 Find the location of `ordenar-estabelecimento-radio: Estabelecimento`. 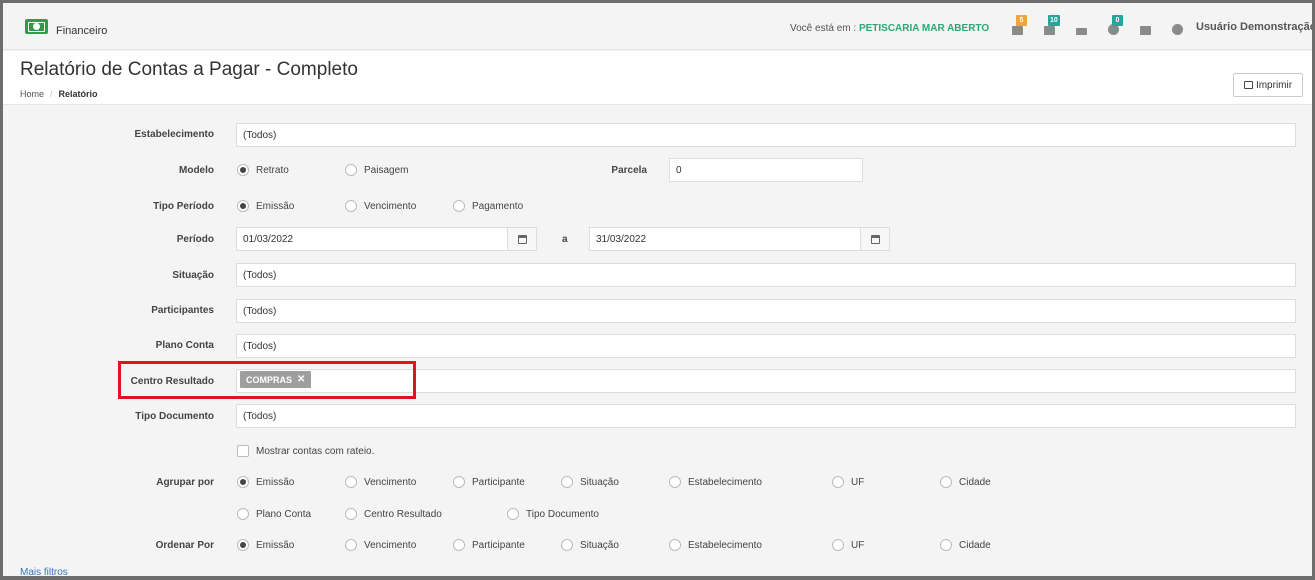

ordenar-estabelecimento-radio: Estabelecimento is located at coordinates (715, 545).